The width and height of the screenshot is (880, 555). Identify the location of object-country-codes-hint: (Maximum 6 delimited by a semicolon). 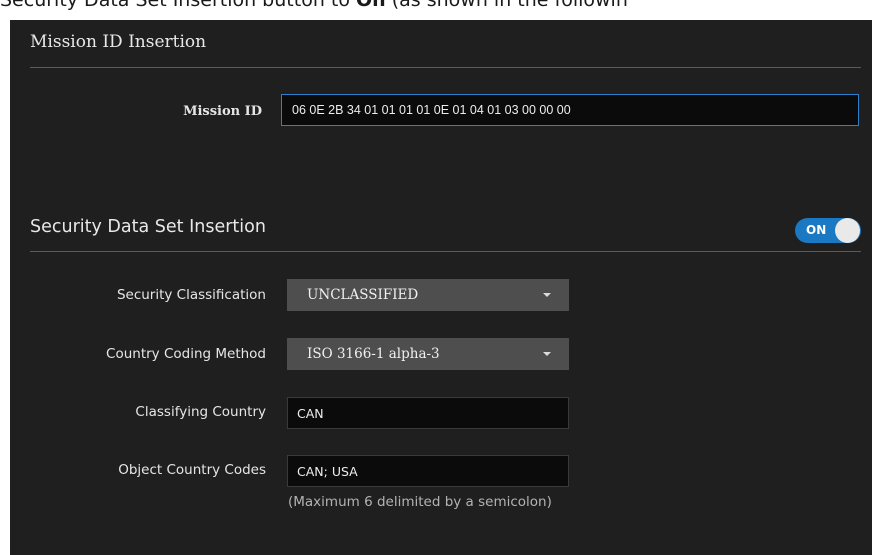
(420, 502).